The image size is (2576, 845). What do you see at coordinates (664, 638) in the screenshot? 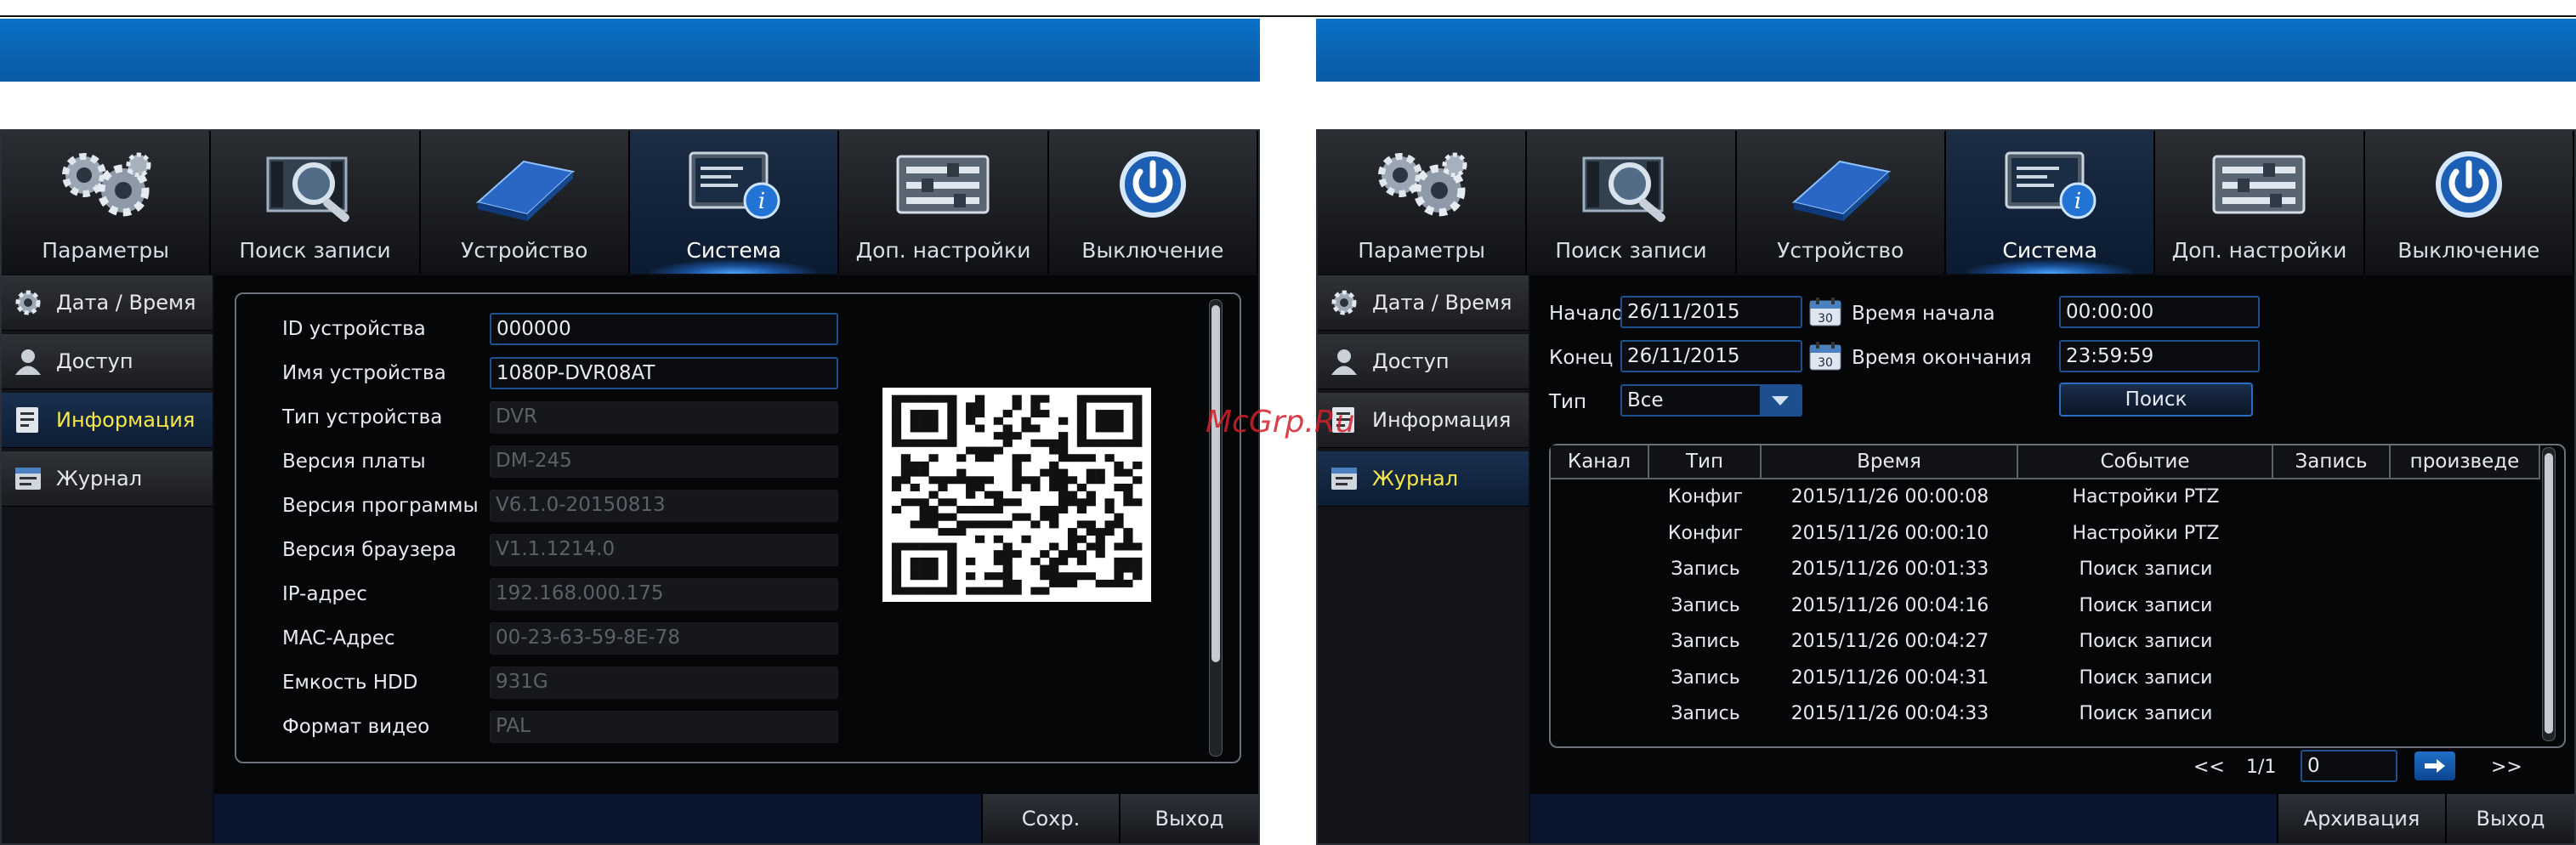
I see `info-value-field: 00-23-63-59-8E-78` at bounding box center [664, 638].